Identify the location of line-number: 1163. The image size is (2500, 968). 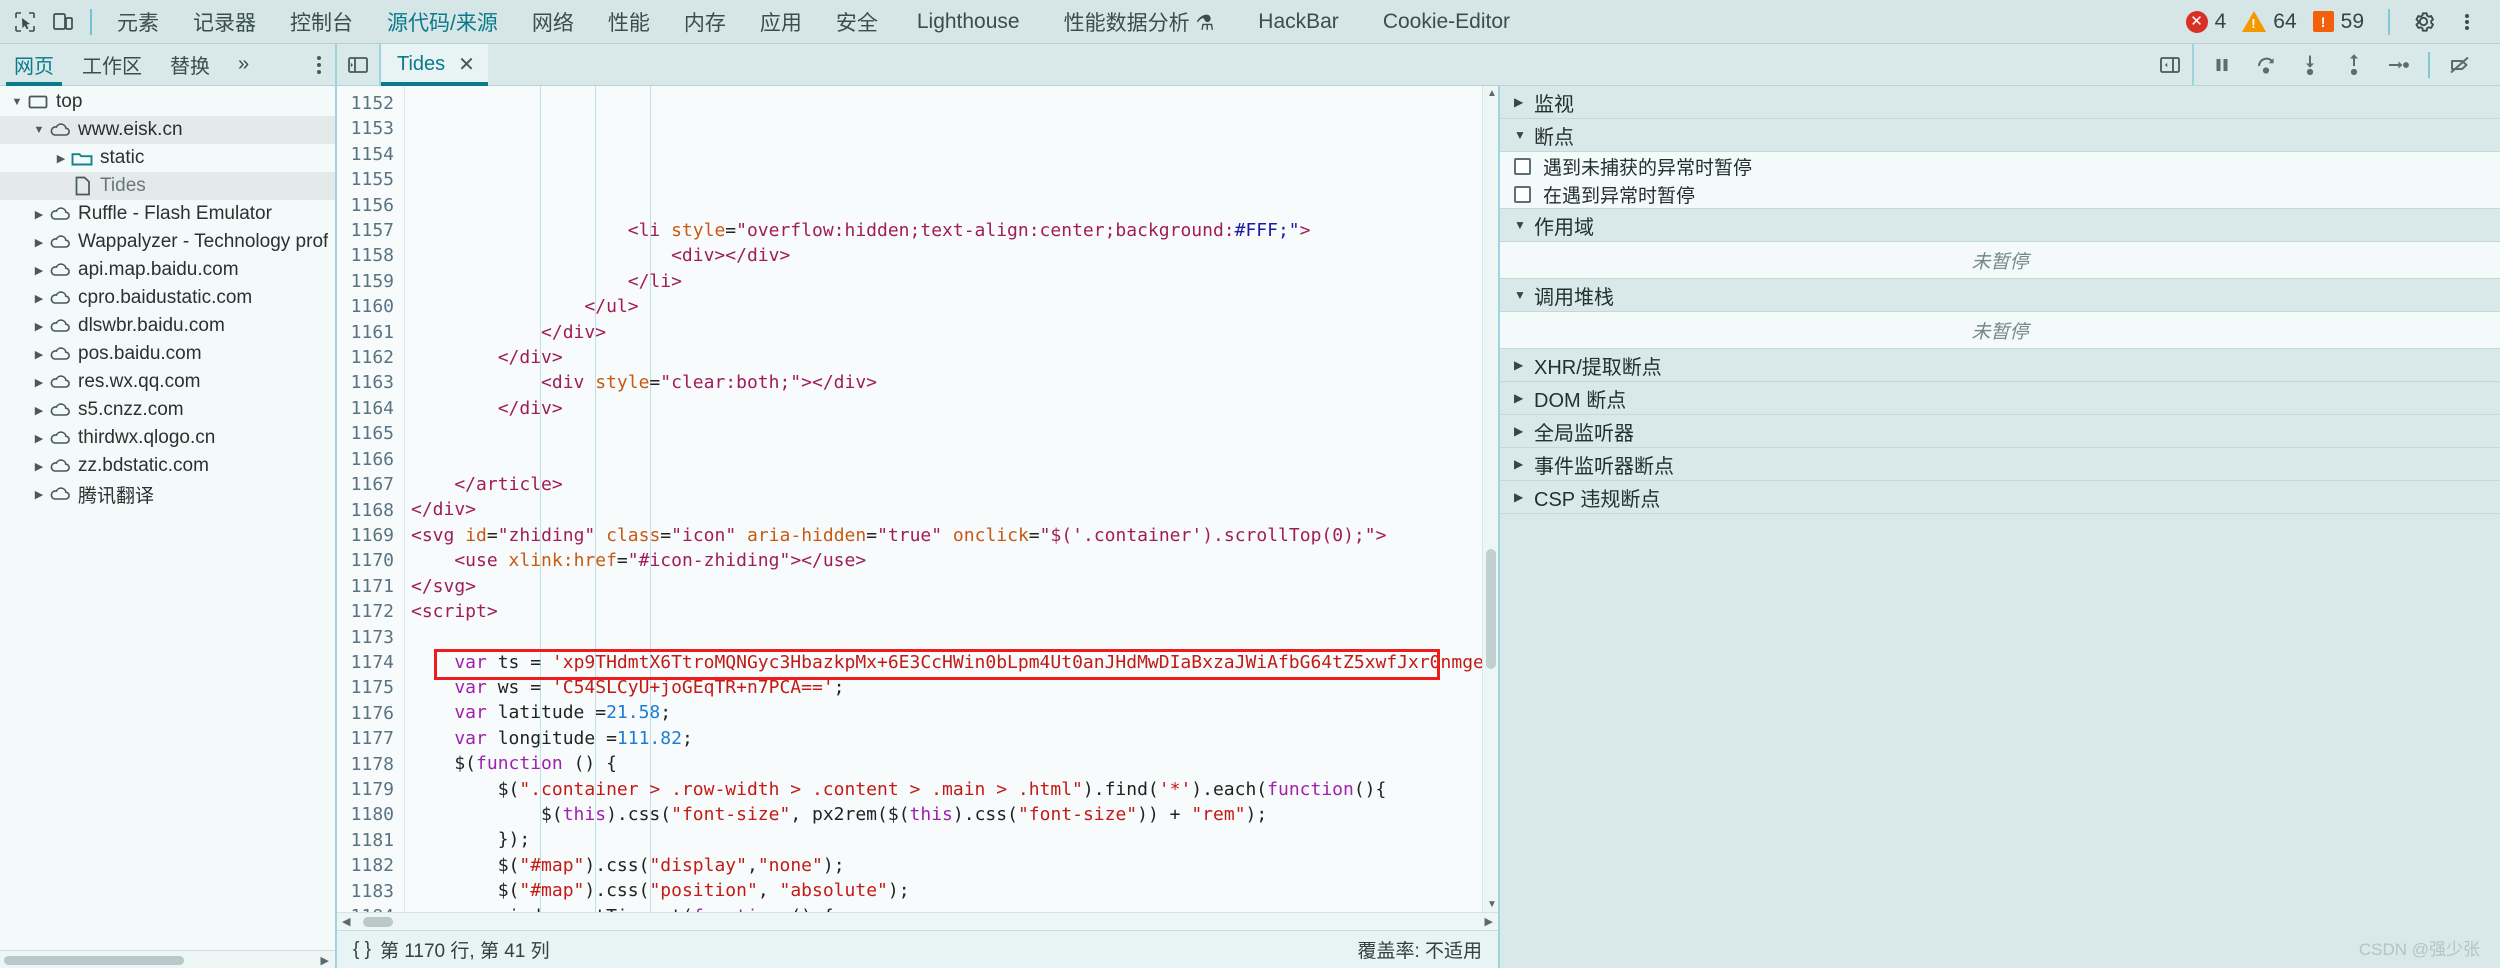
(365, 382).